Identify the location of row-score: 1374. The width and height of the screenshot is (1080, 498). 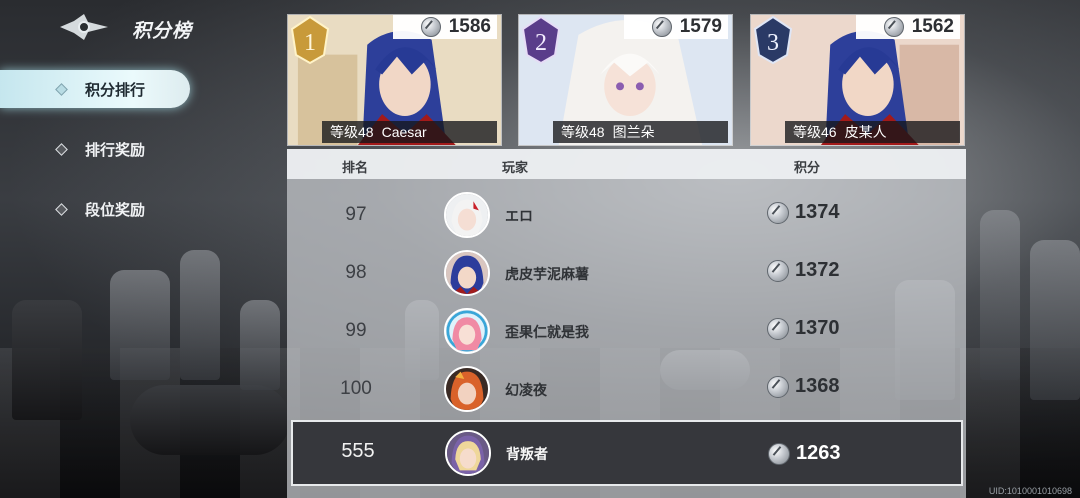
(803, 212).